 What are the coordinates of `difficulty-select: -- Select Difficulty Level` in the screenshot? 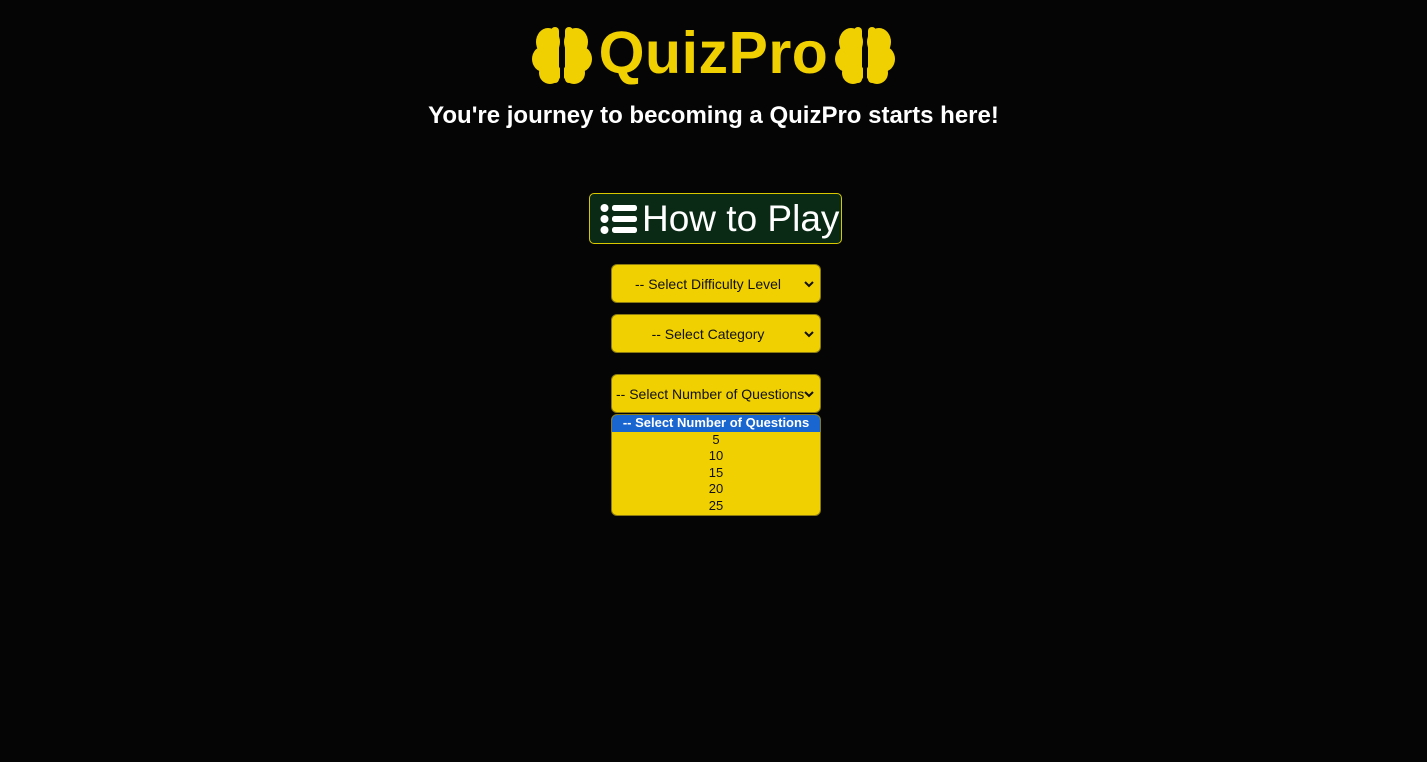 It's located at (716, 283).